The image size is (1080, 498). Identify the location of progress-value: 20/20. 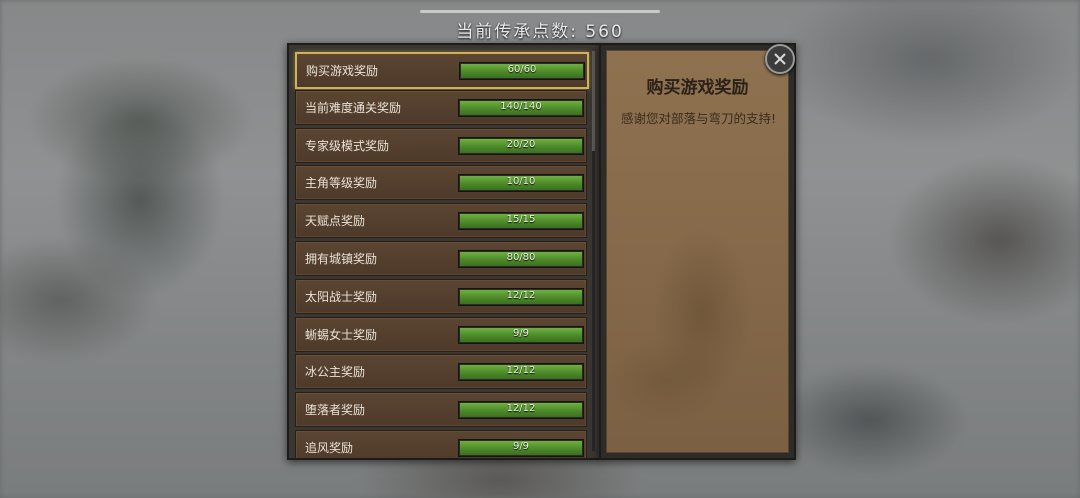
(521, 144).